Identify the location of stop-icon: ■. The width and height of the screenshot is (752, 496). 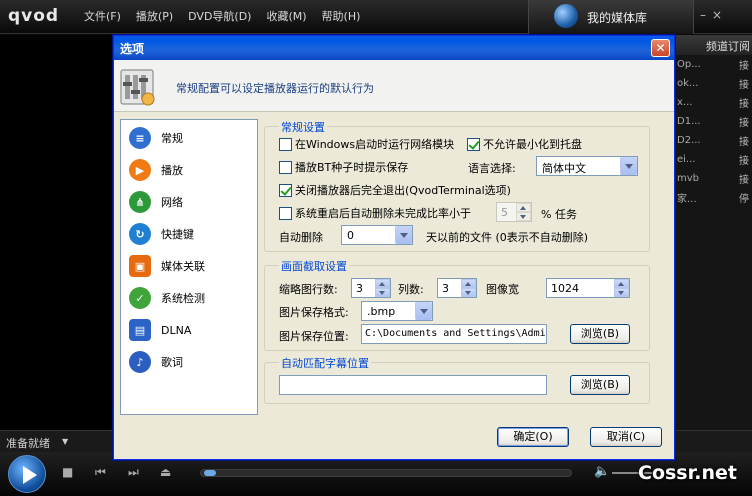
(67, 472).